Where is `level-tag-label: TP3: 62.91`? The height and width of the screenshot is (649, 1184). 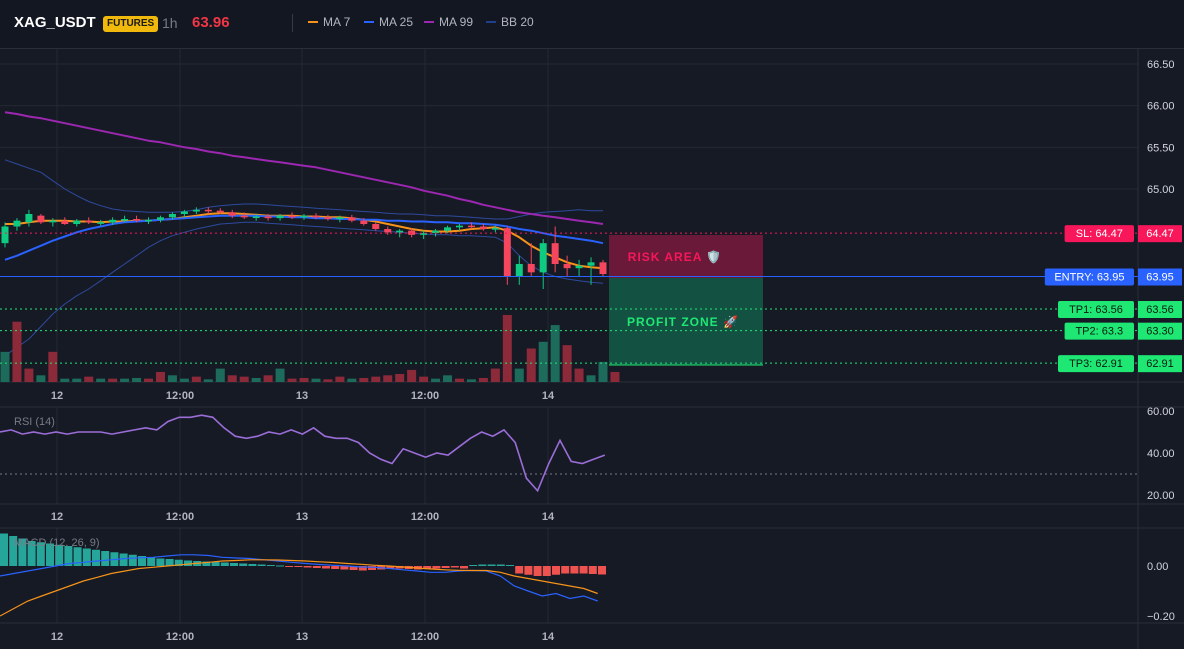 level-tag-label: TP3: 62.91 is located at coordinates (1096, 364).